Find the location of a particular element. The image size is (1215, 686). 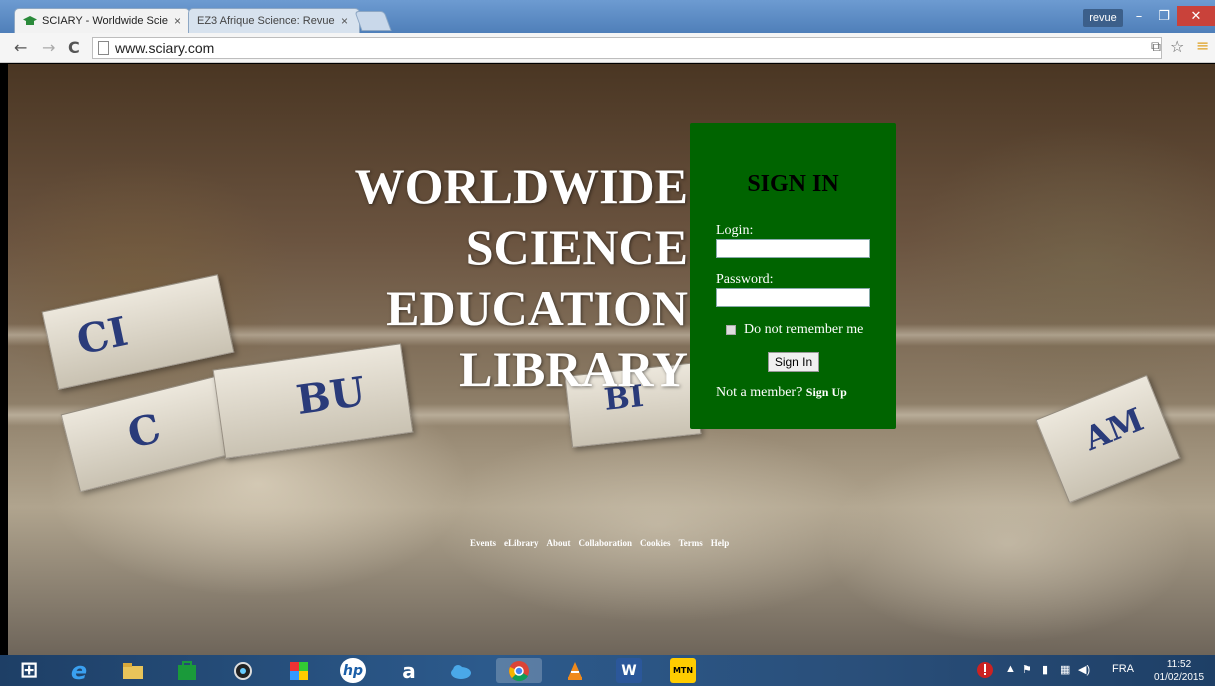

windows-start-icon: ⊞ is located at coordinates (29, 670).